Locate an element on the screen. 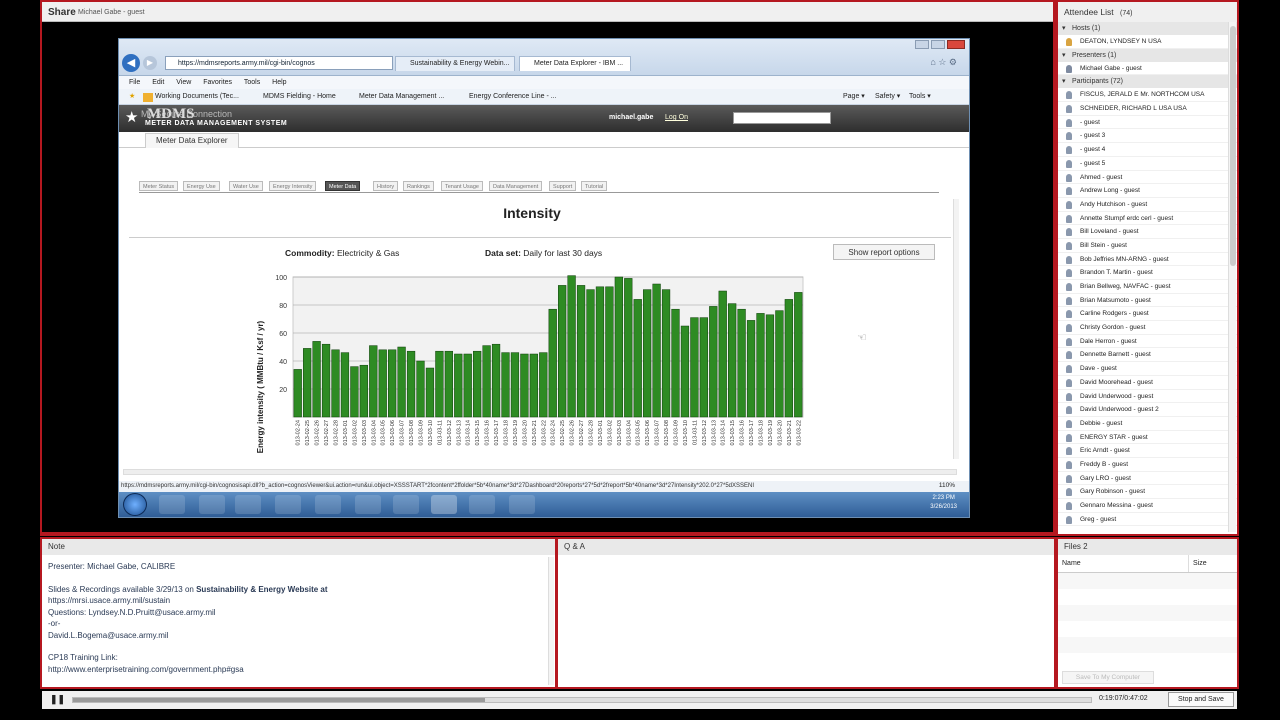 The image size is (1280, 720). paint-taskbar-icon is located at coordinates (328, 504).